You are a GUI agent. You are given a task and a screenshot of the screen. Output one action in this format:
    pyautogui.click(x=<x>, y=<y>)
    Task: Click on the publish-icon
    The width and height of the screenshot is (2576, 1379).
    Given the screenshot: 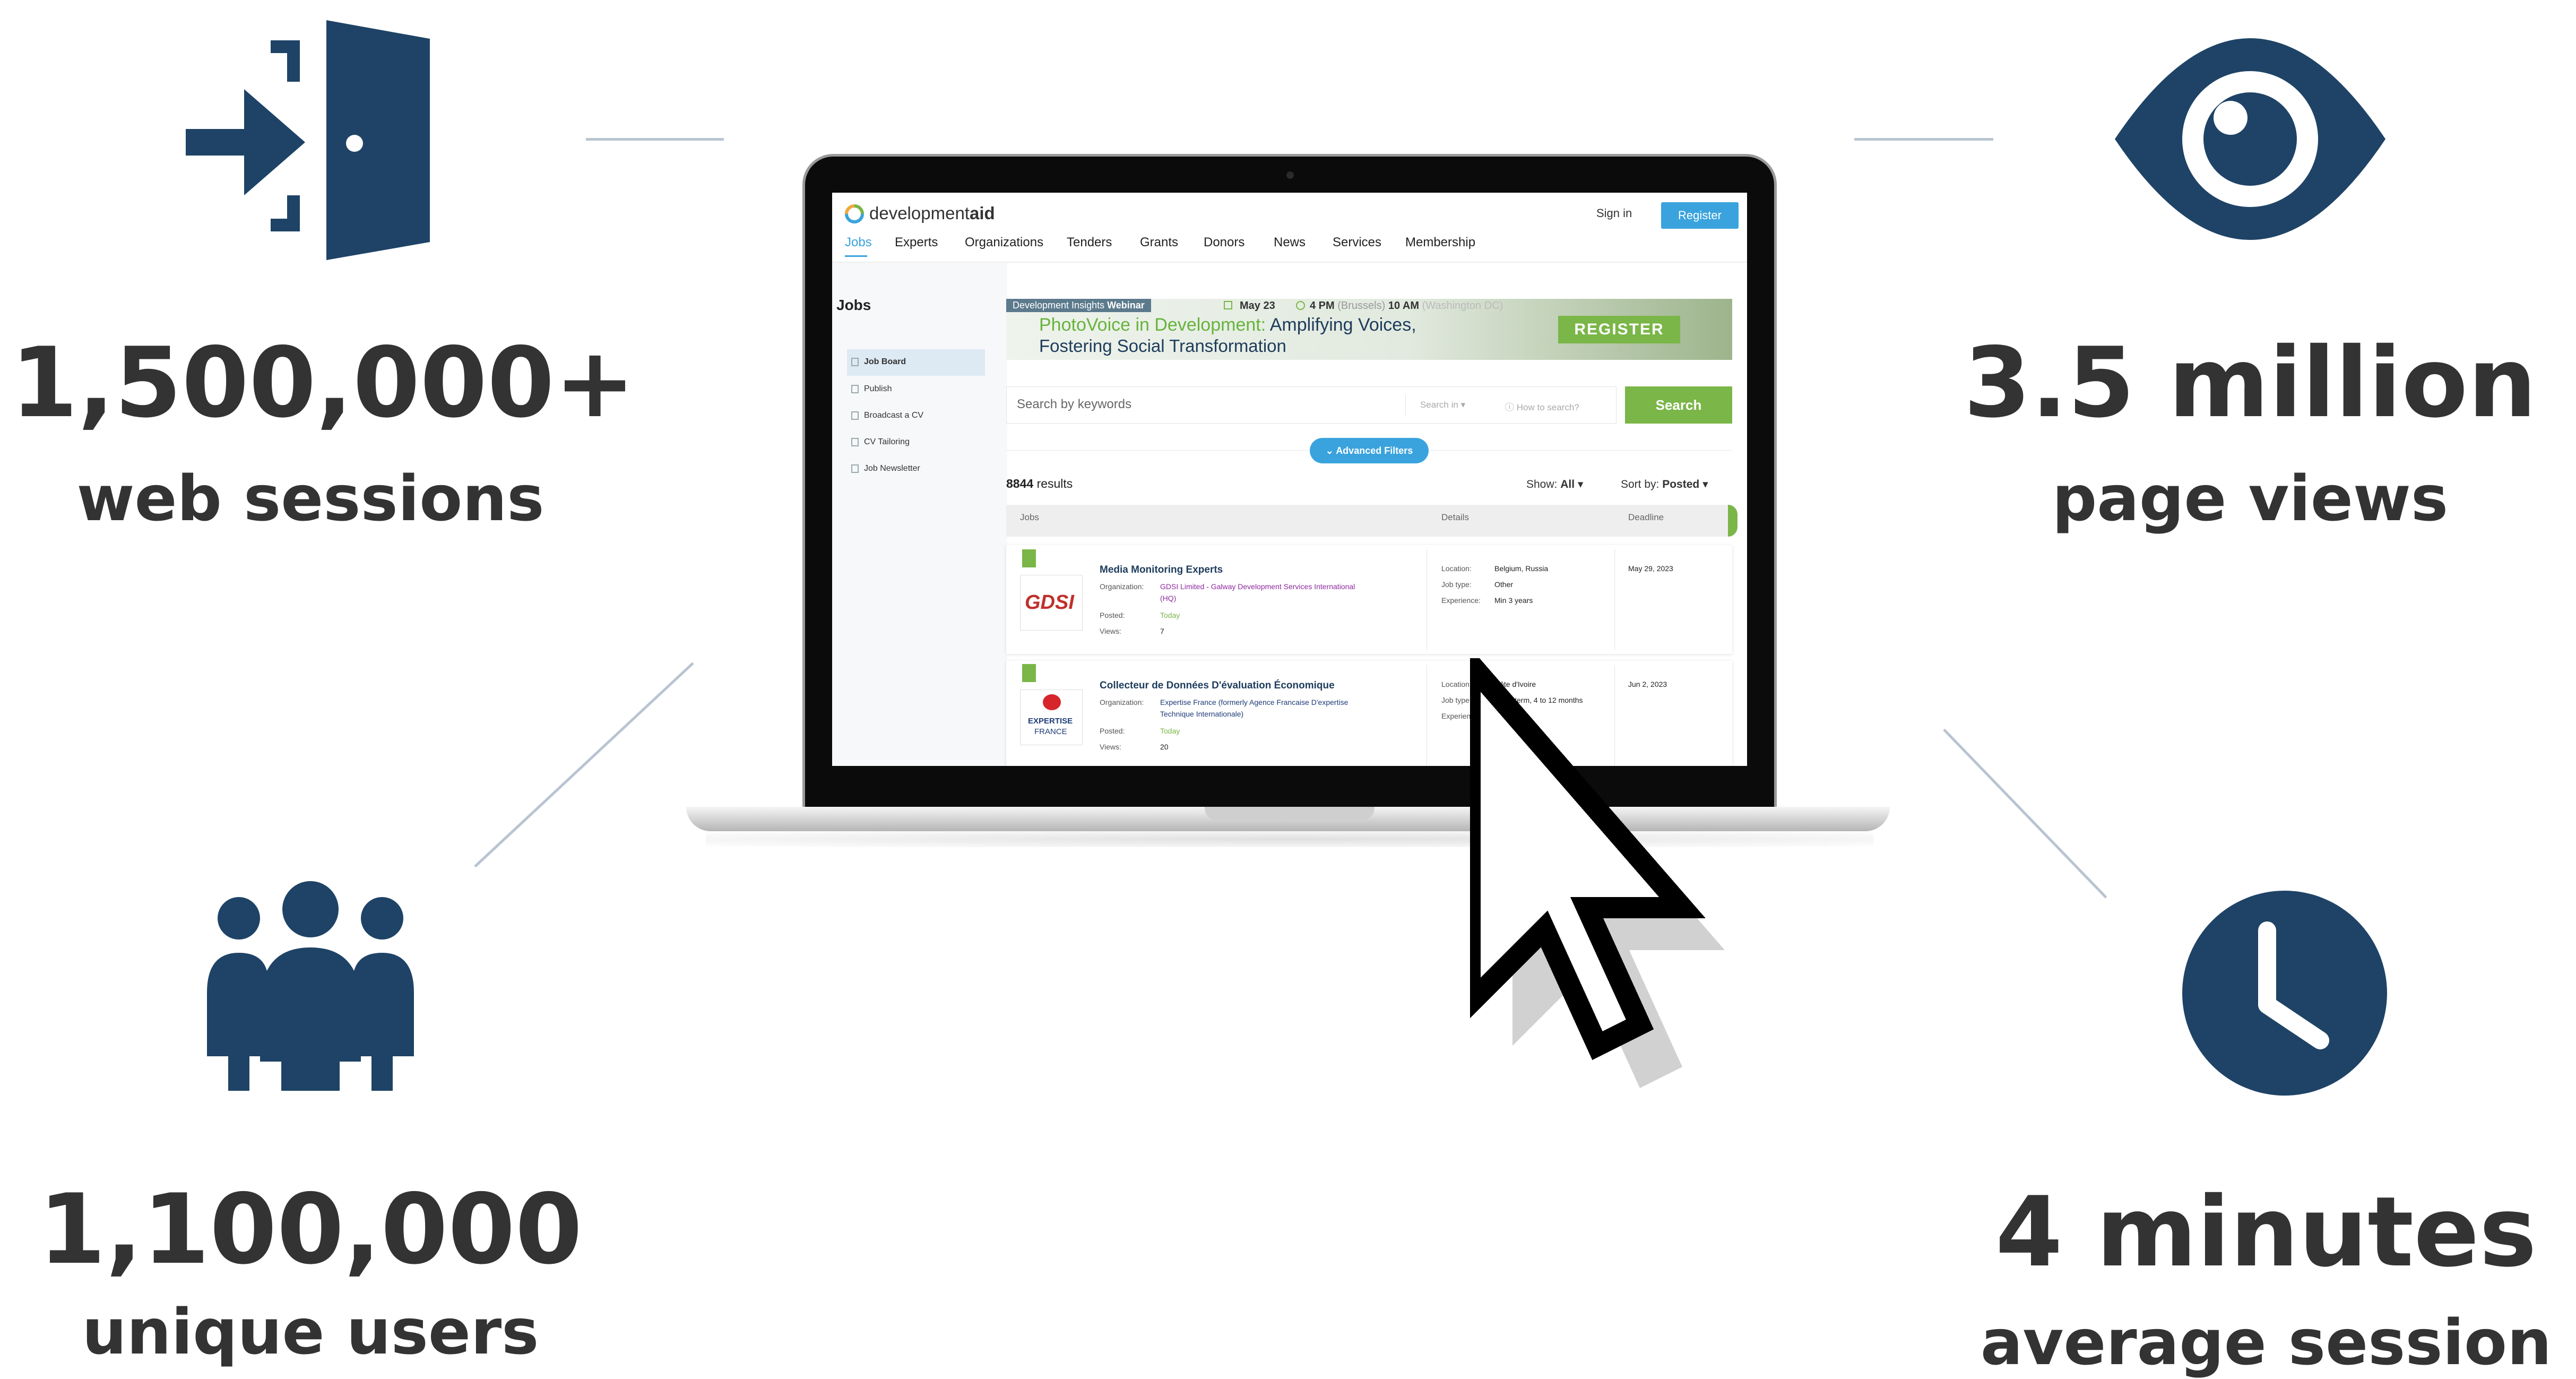 What is the action you would take?
    pyautogui.click(x=855, y=389)
    